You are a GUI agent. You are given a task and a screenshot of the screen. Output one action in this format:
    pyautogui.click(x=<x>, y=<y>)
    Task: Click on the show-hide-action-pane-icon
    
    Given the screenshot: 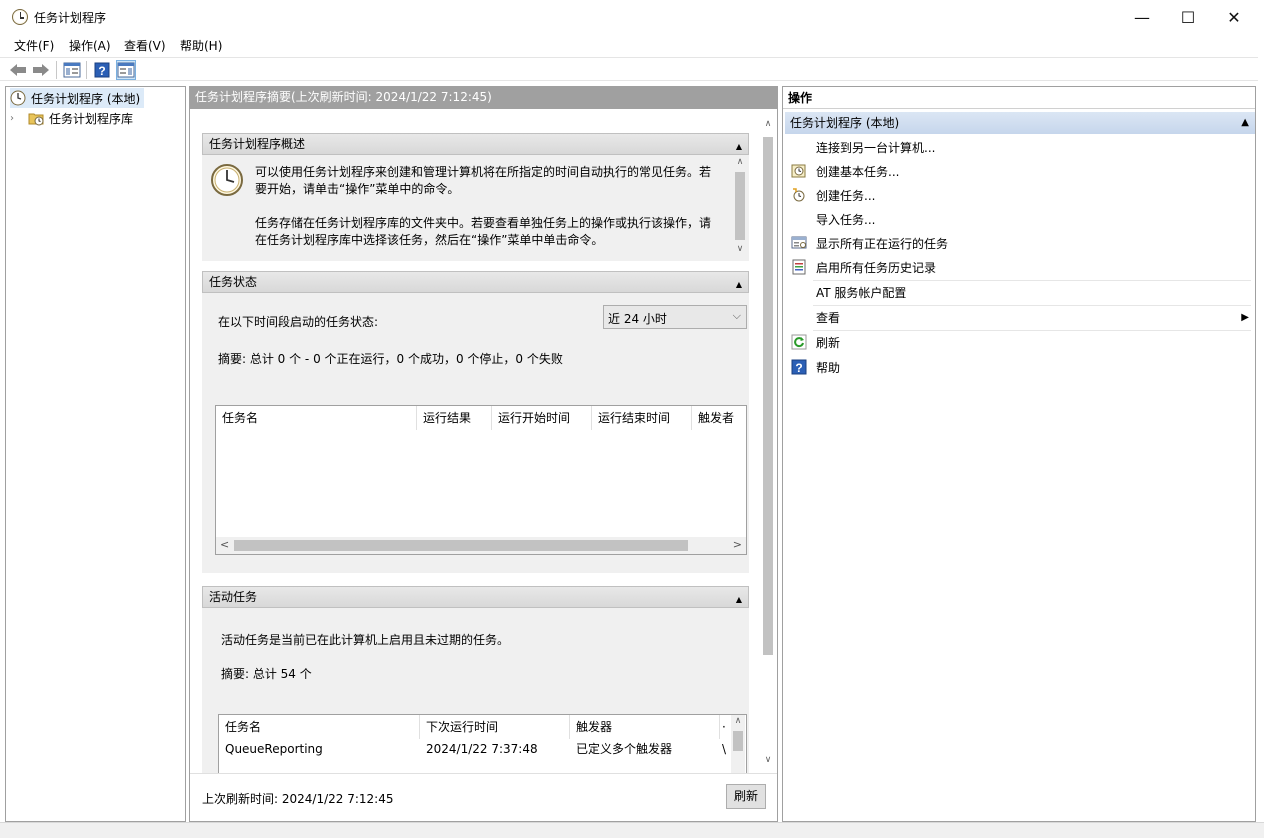 What is the action you would take?
    pyautogui.click(x=126, y=70)
    